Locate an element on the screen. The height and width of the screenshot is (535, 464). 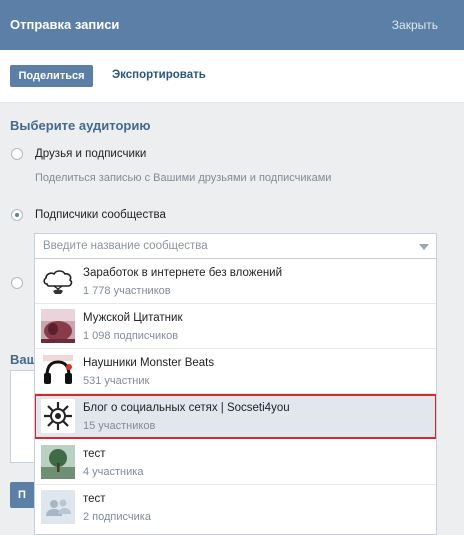
community-members: 1 778 участников is located at coordinates (127, 291).